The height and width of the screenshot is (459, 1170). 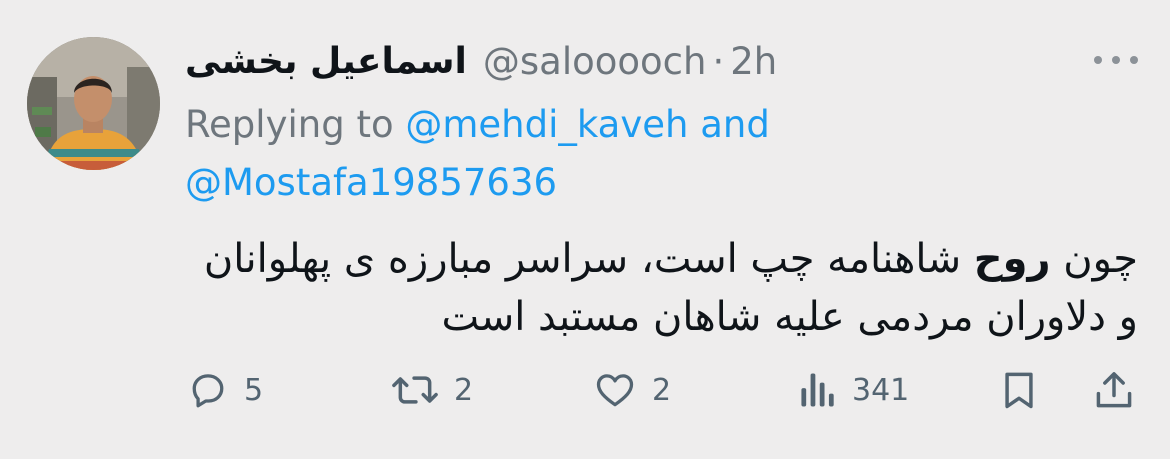 What do you see at coordinates (595, 61) in the screenshot?
I see `user-handle: @salooooch` at bounding box center [595, 61].